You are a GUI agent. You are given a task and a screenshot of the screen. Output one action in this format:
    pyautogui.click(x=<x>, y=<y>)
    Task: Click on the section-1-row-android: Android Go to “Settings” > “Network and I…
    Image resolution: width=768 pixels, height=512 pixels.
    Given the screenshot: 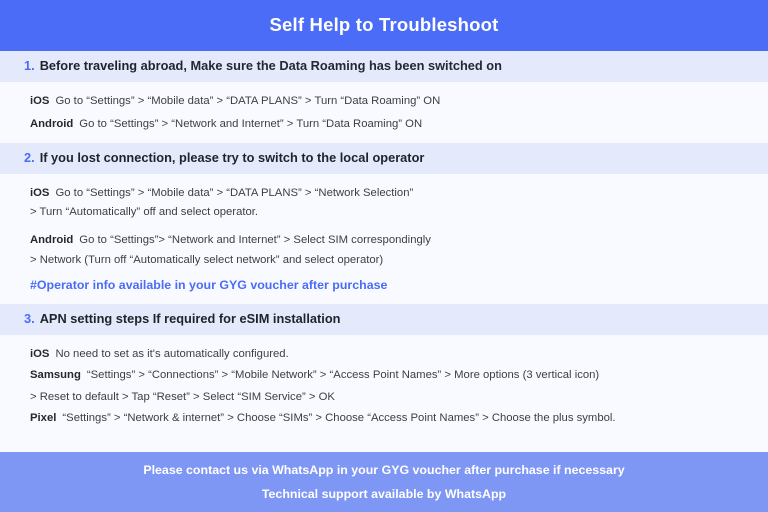 What is the action you would take?
    pyautogui.click(x=387, y=124)
    